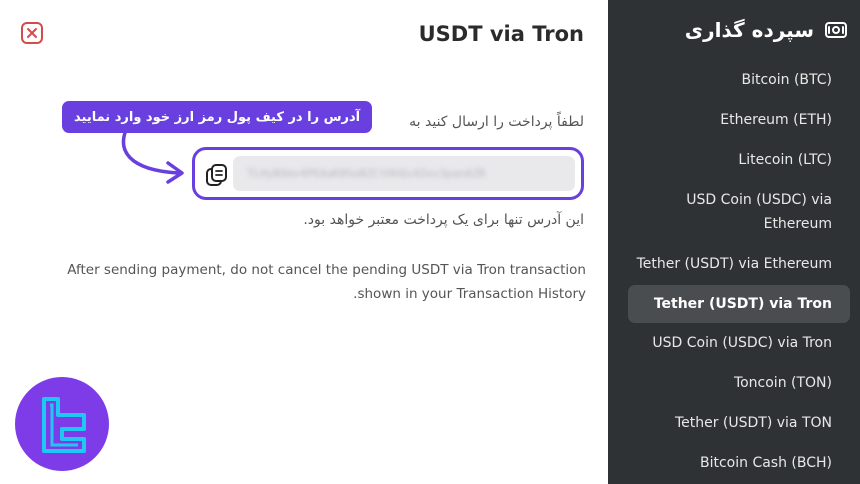  I want to click on sidebar-item-eth: Ethereum (ETH), so click(739, 120).